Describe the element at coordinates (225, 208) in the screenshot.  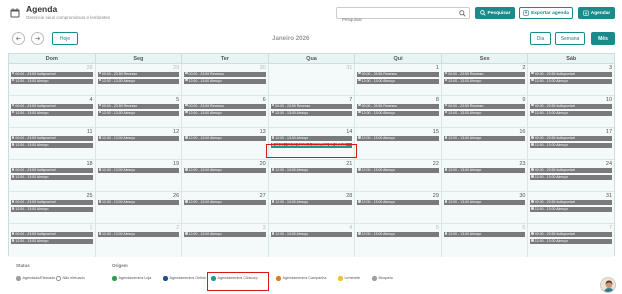
I see `calendar-day-cell: 27 12:00 - 13:00 Almoço` at that location.